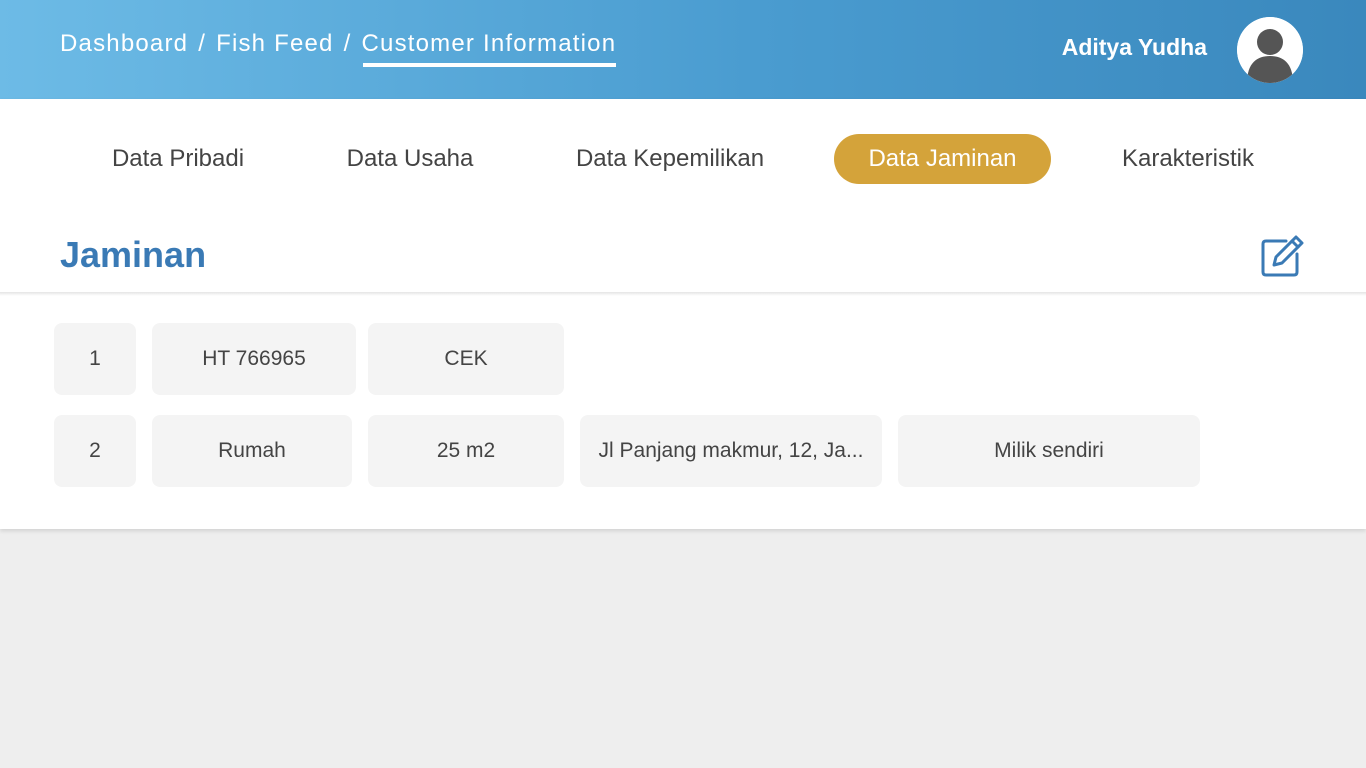 The image size is (1366, 768). I want to click on tab-data-kepemilikan: Data Kepemilikan, so click(670, 159).